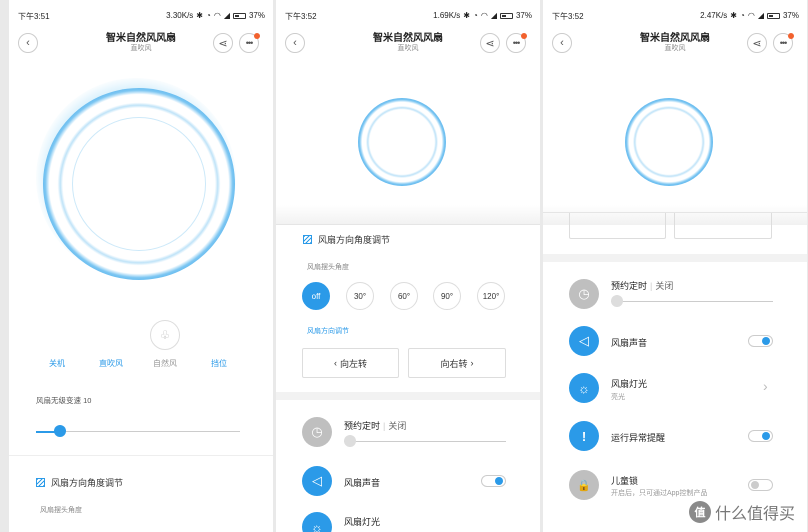  Describe the element at coordinates (617, 226) in the screenshot. I see `turn-left-button-partial` at that location.